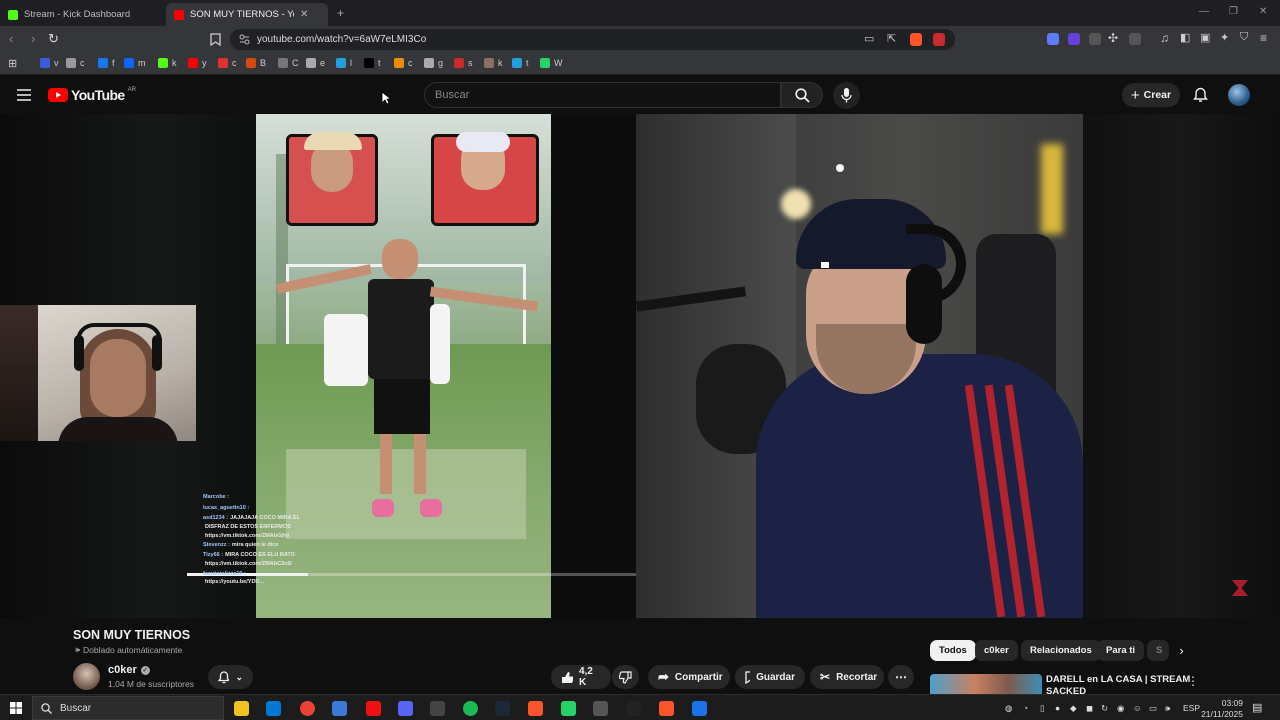 The height and width of the screenshot is (720, 1280). I want to click on tray-icon: ●, so click(1057, 708).